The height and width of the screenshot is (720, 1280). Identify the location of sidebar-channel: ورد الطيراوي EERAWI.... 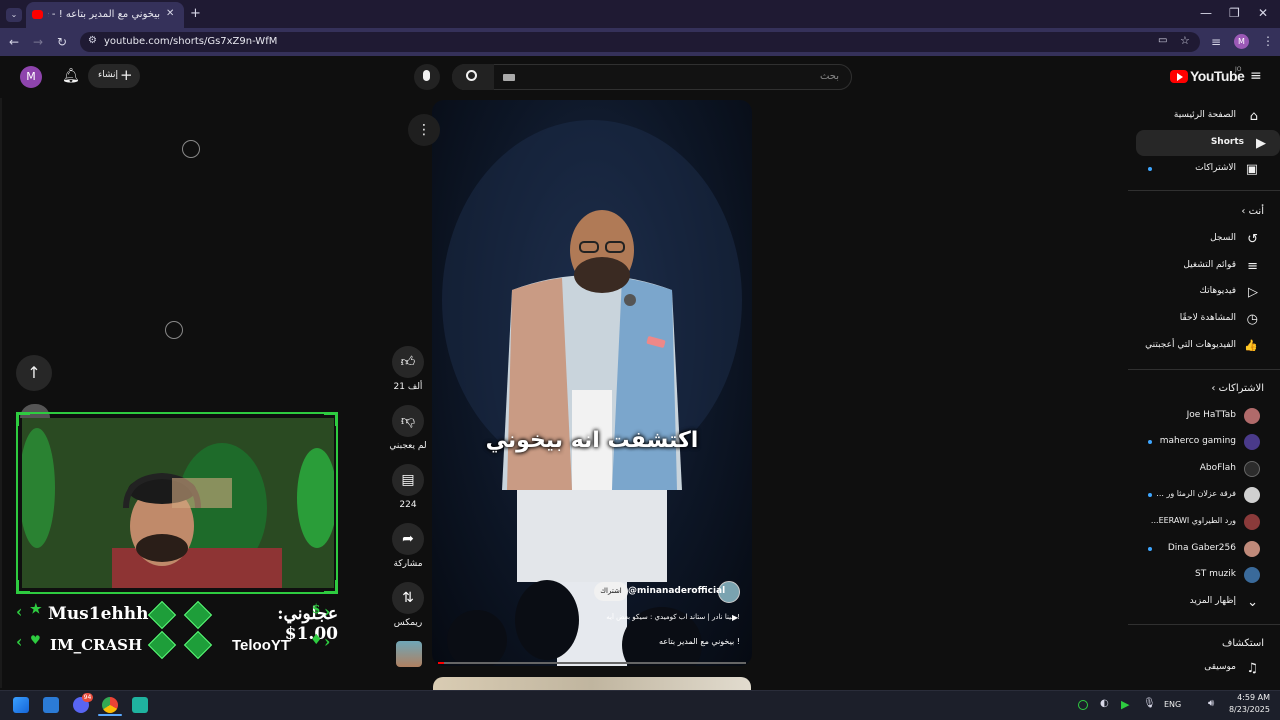
(1200, 522).